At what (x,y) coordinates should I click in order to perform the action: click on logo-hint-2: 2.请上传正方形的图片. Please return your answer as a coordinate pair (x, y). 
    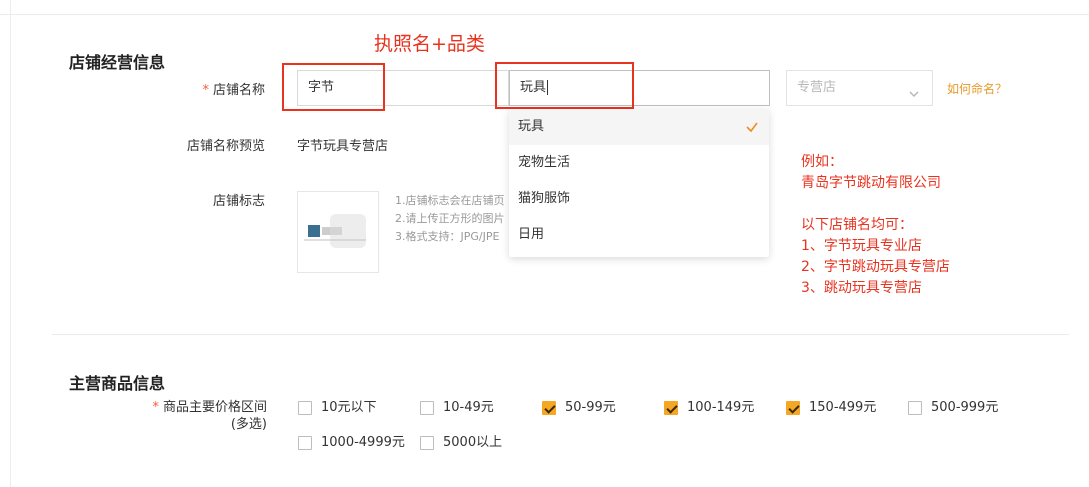
    Looking at the image, I should click on (450, 218).